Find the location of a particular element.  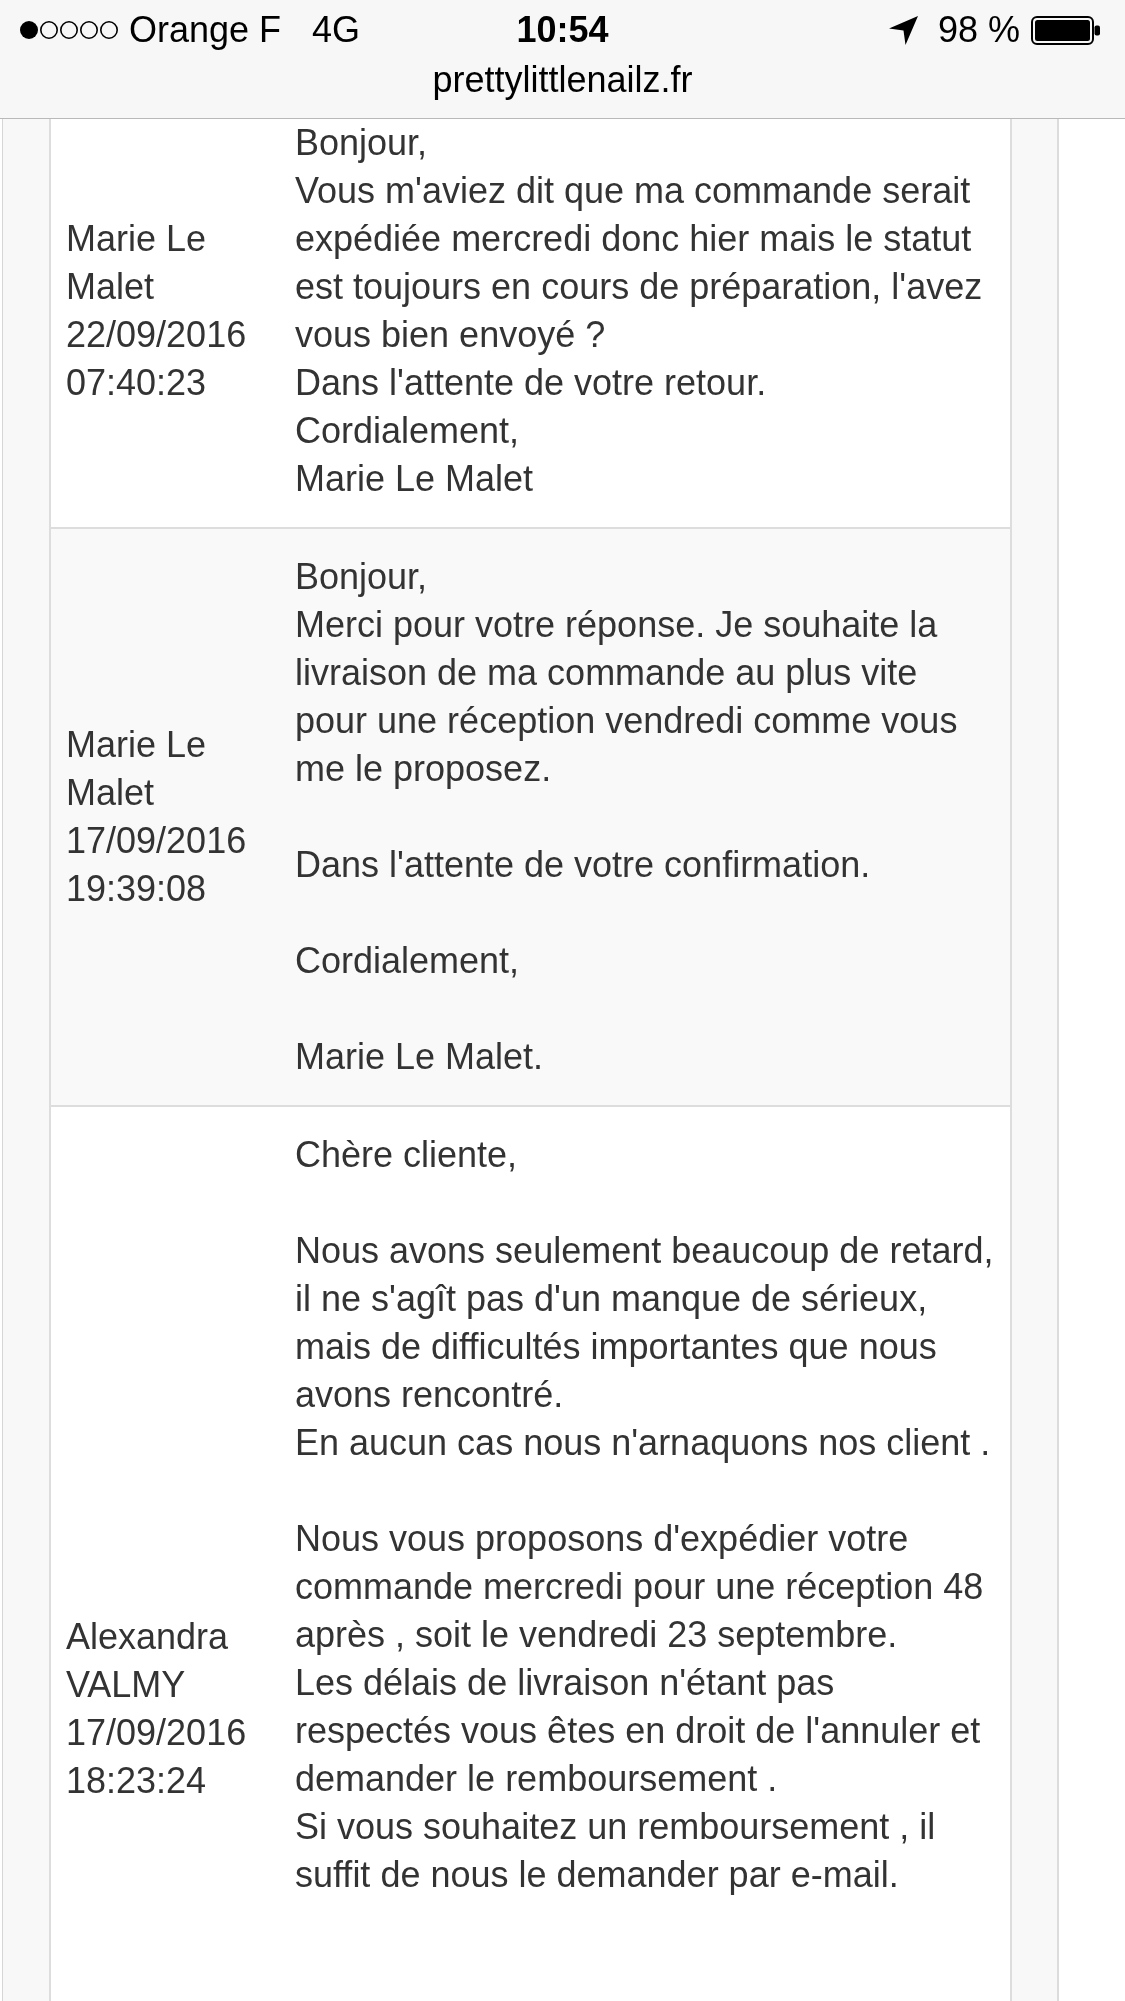

message-date: 17/09/2016 19:39:08 is located at coordinates (157, 865).